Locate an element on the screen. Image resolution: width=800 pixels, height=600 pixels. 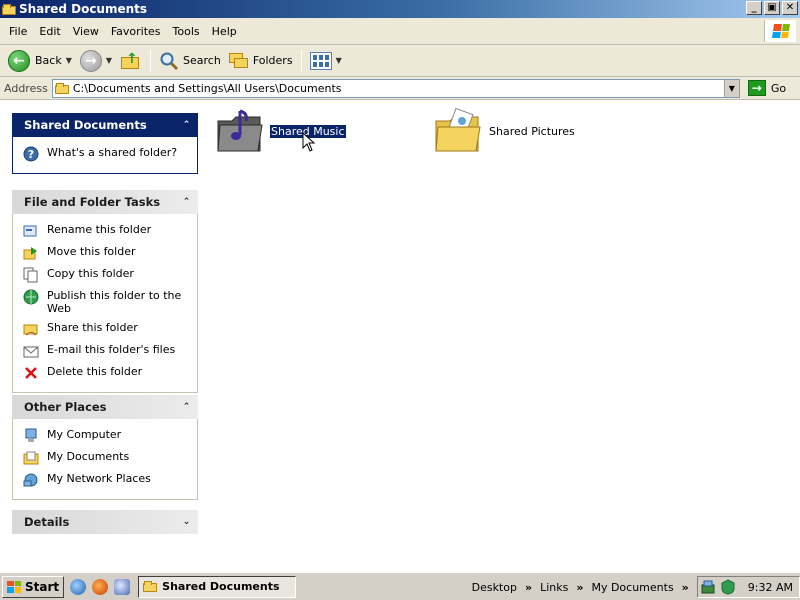
details-panel: Details ⌄ is located at coordinates (105, 522).